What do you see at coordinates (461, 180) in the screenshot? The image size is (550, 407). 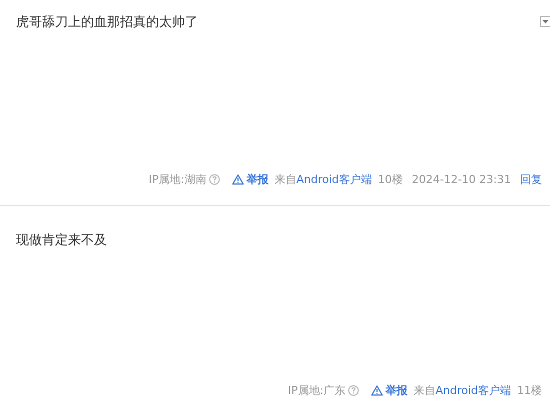 I see `post-time: 2024-12-10 23:31` at bounding box center [461, 180].